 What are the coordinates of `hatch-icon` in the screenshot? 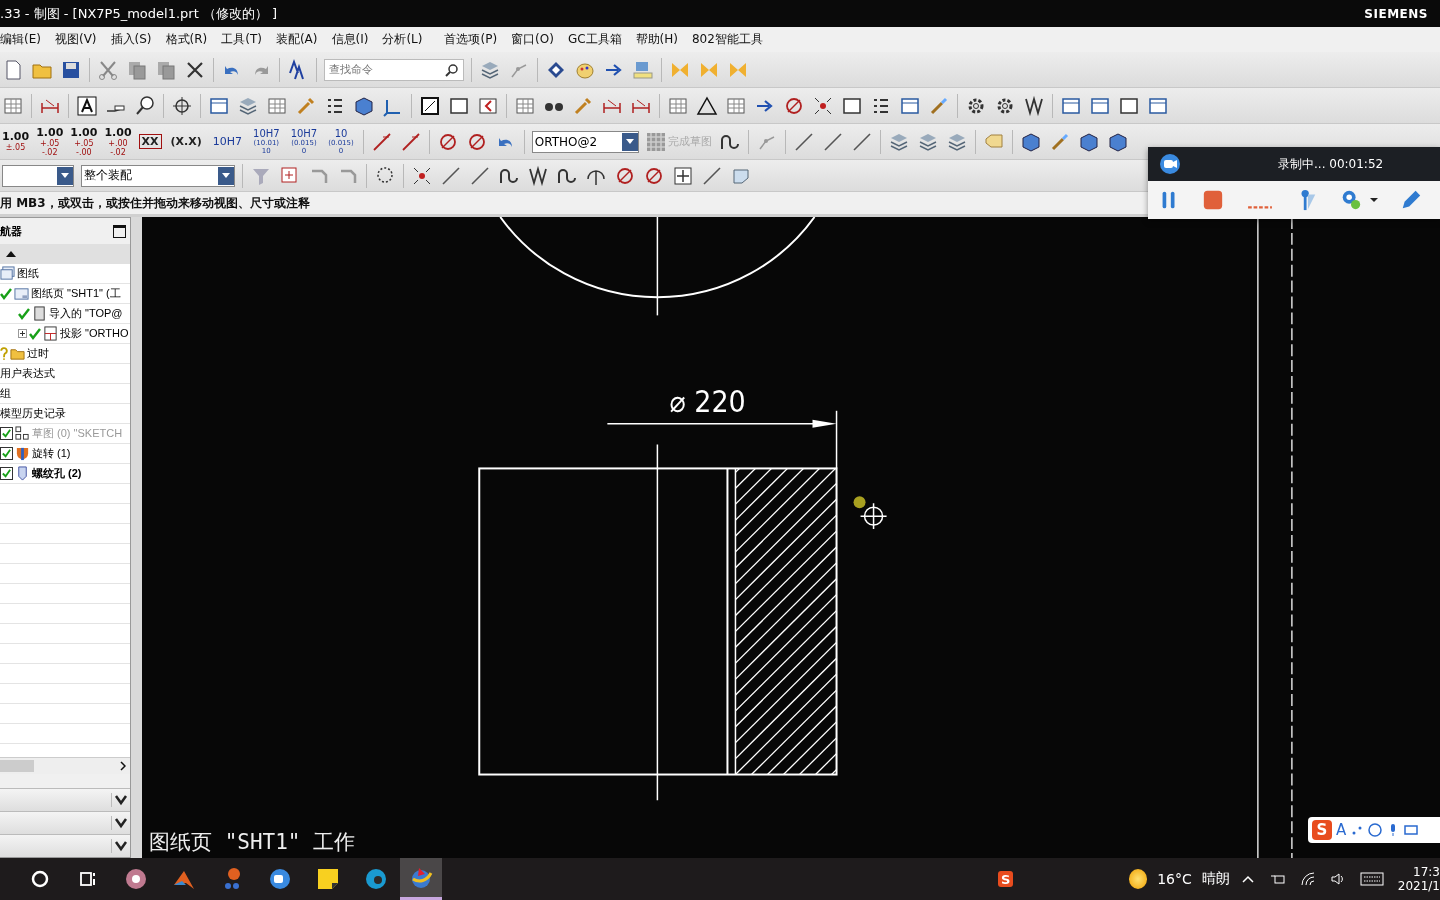 It's located at (430, 105).